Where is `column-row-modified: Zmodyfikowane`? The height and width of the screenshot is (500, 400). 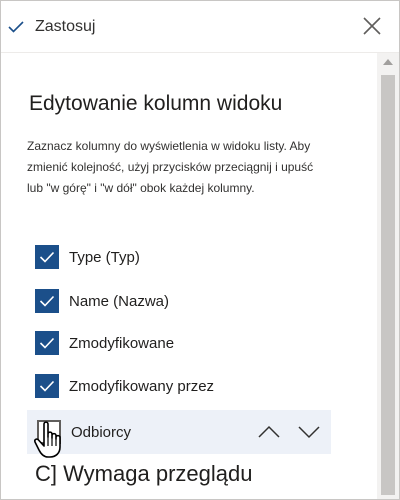 column-row-modified: Zmodyfikowane is located at coordinates (185, 343).